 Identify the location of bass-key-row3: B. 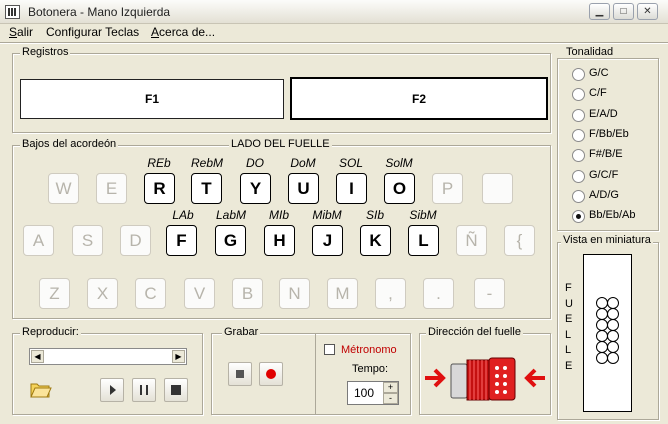
(247, 293).